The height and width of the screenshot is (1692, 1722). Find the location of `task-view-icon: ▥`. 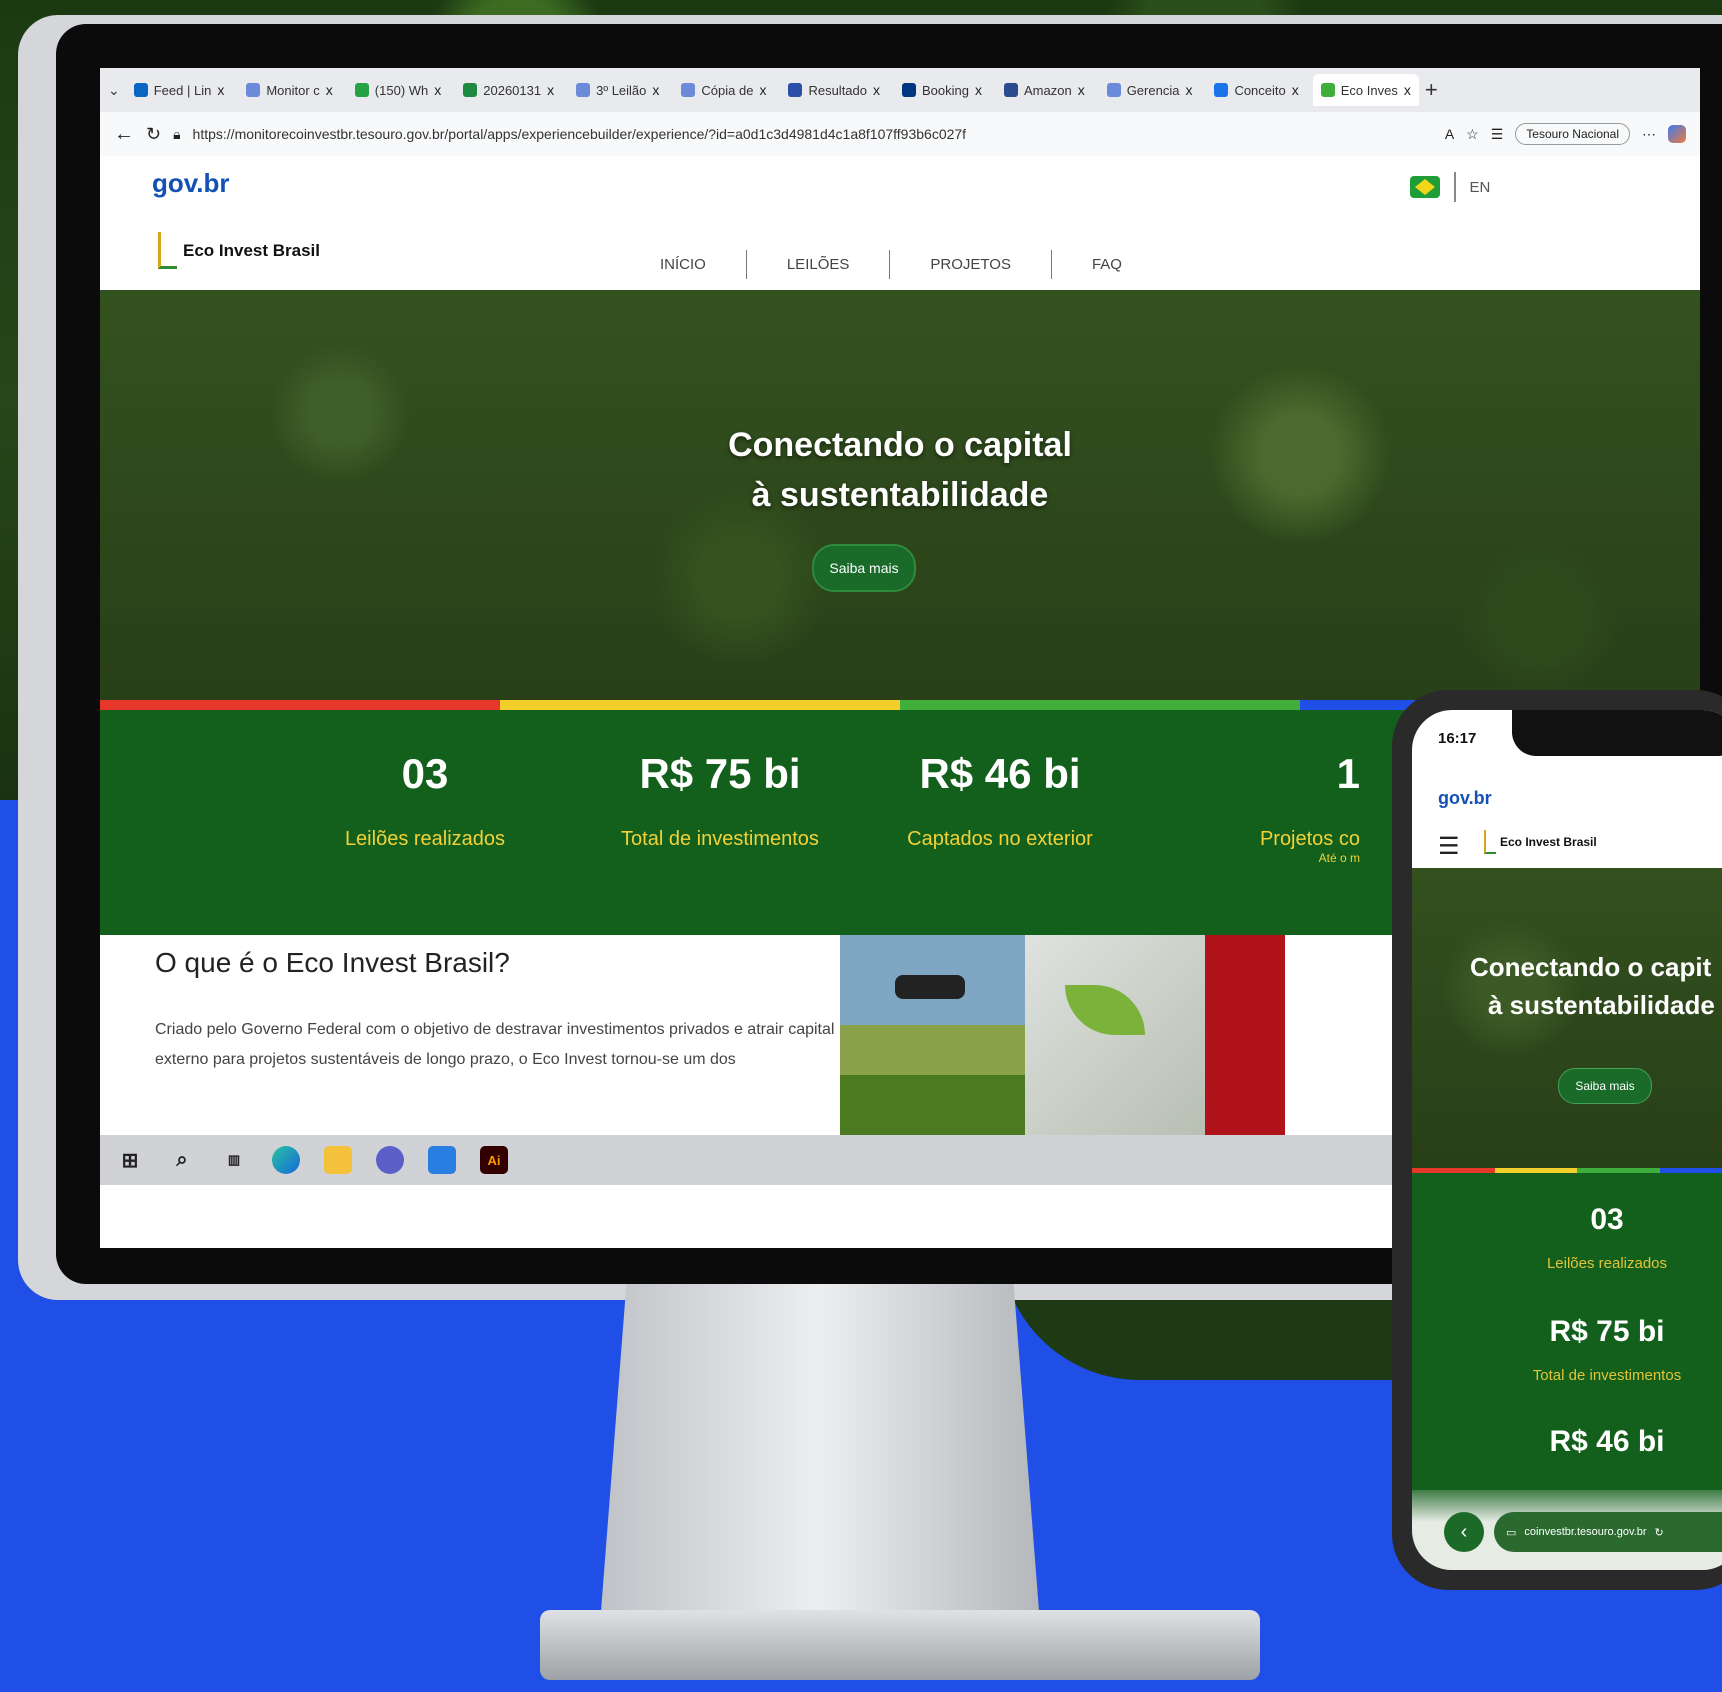

task-view-icon: ▥ is located at coordinates (234, 1160).